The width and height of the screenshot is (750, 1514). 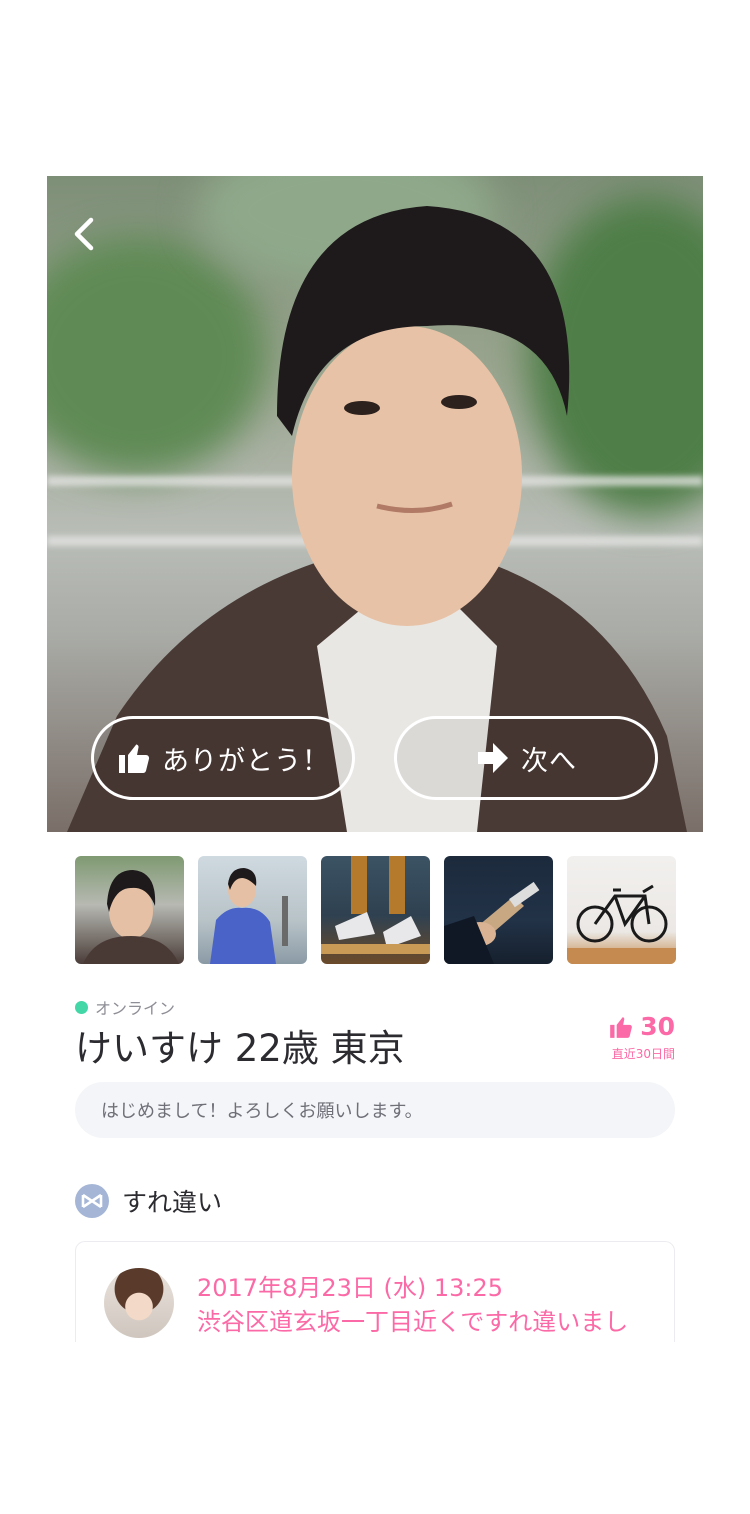 I want to click on profile-name: けいすけ 22歳 東京, so click(x=240, y=1048).